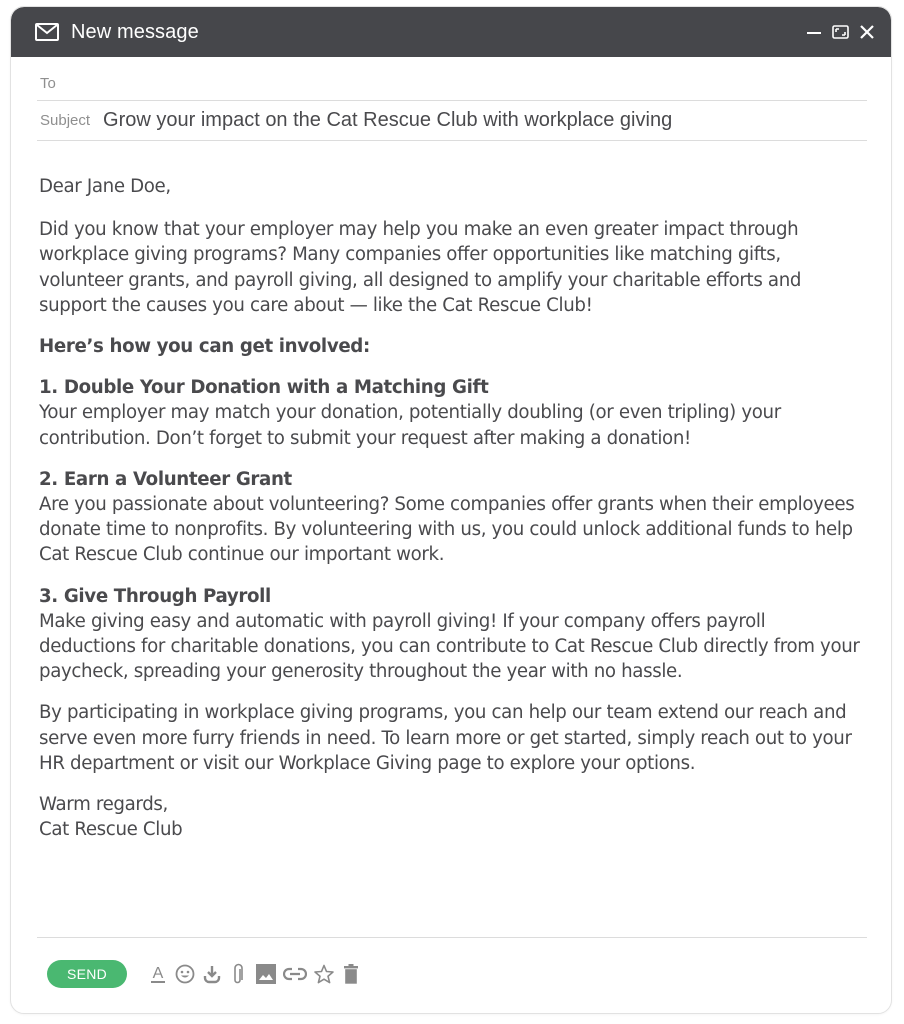  I want to click on mail-icon, so click(47, 32).